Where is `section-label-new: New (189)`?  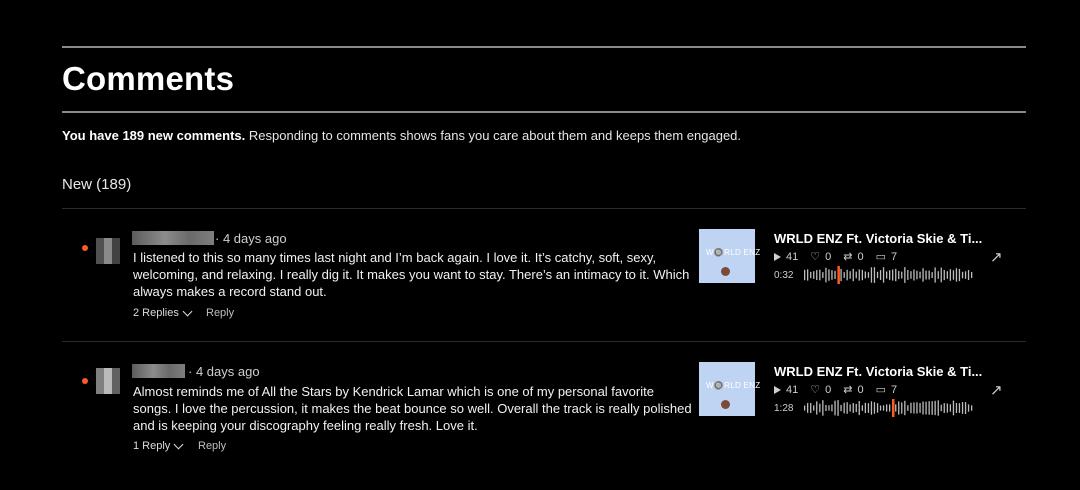 section-label-new: New (189) is located at coordinates (97, 184).